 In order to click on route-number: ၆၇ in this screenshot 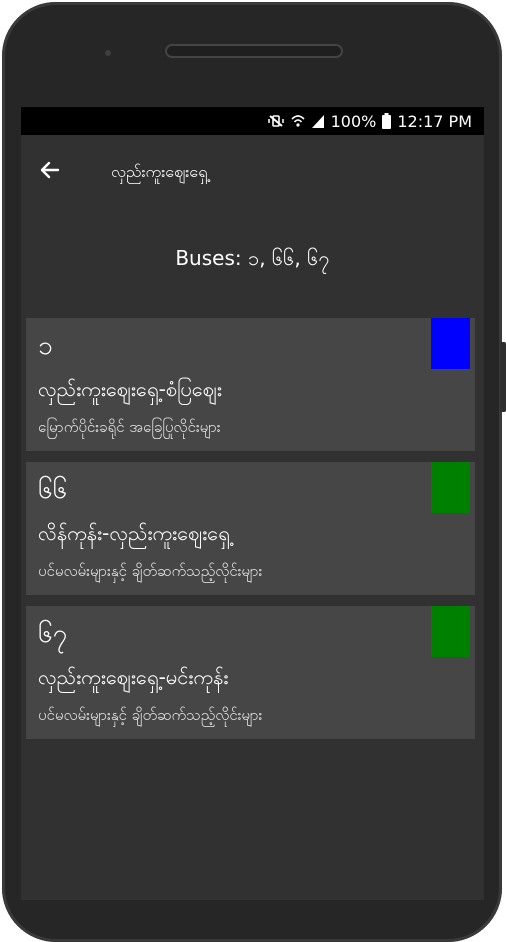, I will do `click(53, 634)`.